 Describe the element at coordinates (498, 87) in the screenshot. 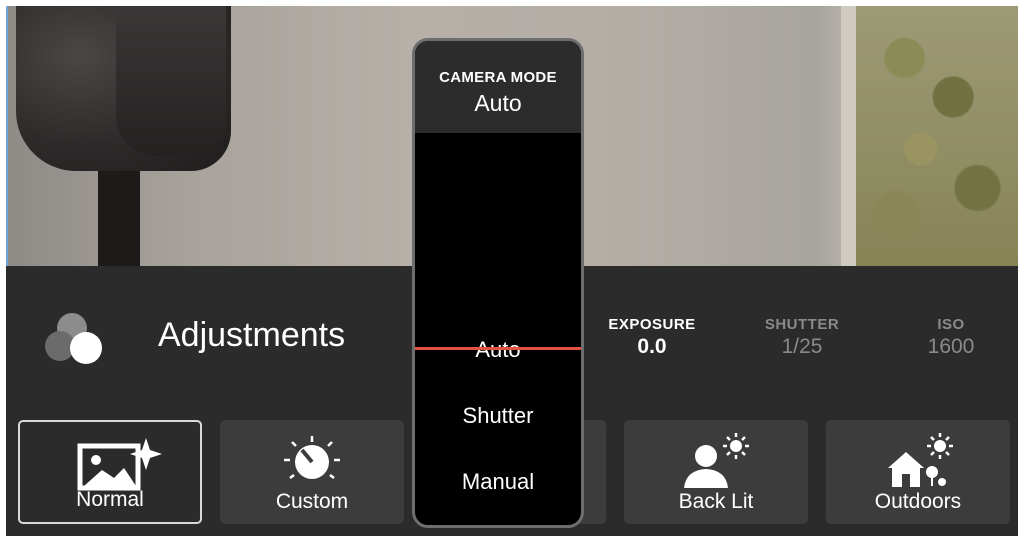

I see `picker-header: CAMERA MODE Auto` at that location.